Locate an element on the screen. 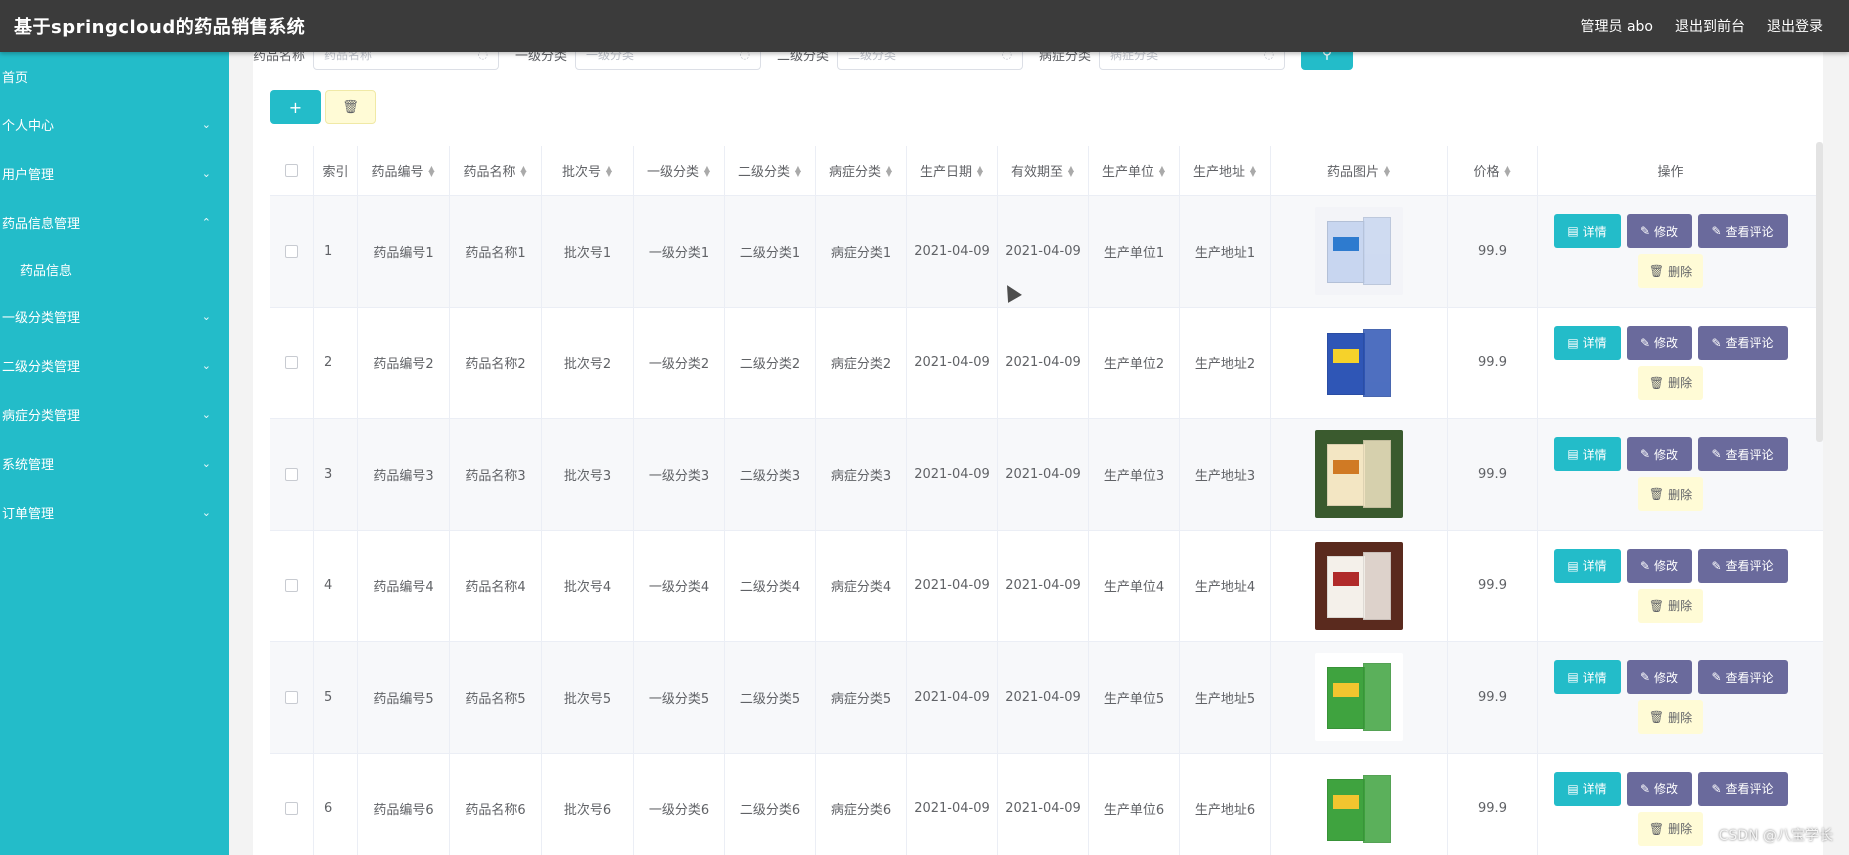  trash-icon: 🗑 is located at coordinates (1656, 494).